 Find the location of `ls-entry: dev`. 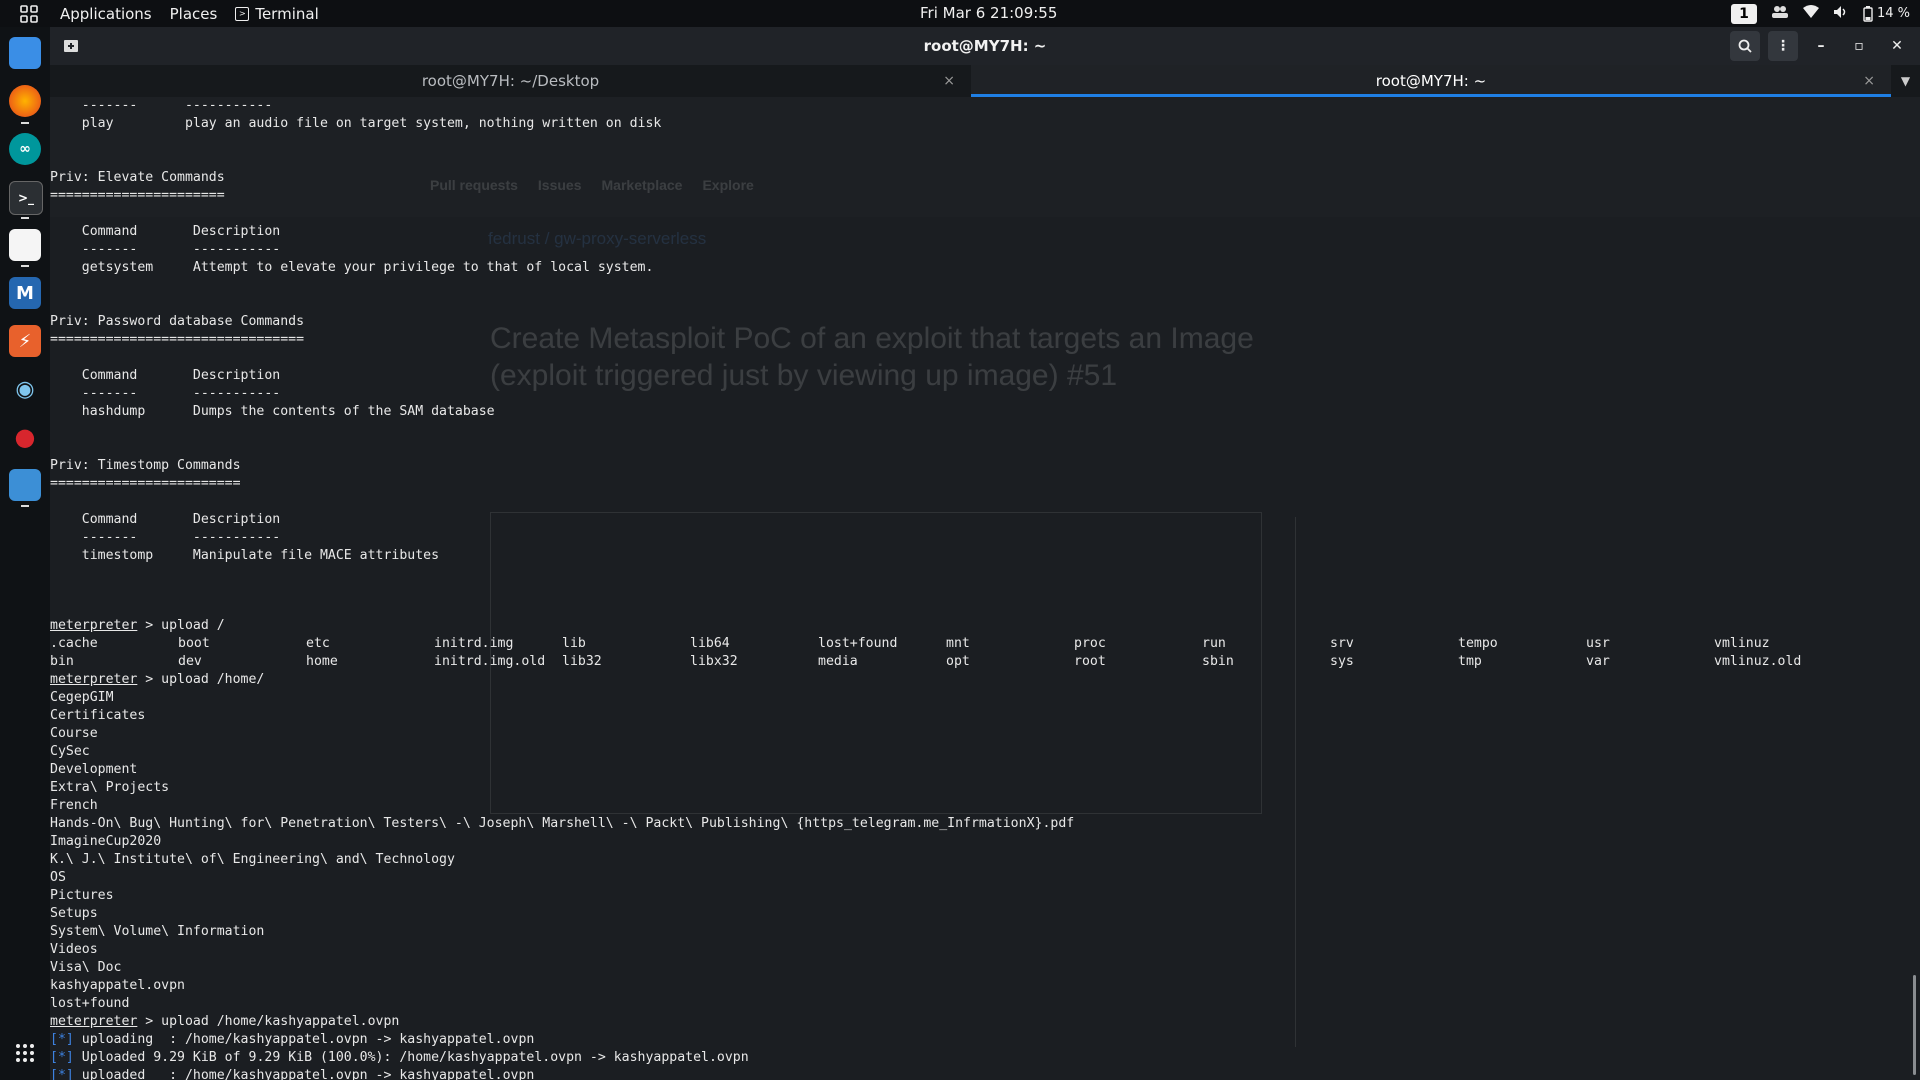

ls-entry: dev is located at coordinates (190, 661).